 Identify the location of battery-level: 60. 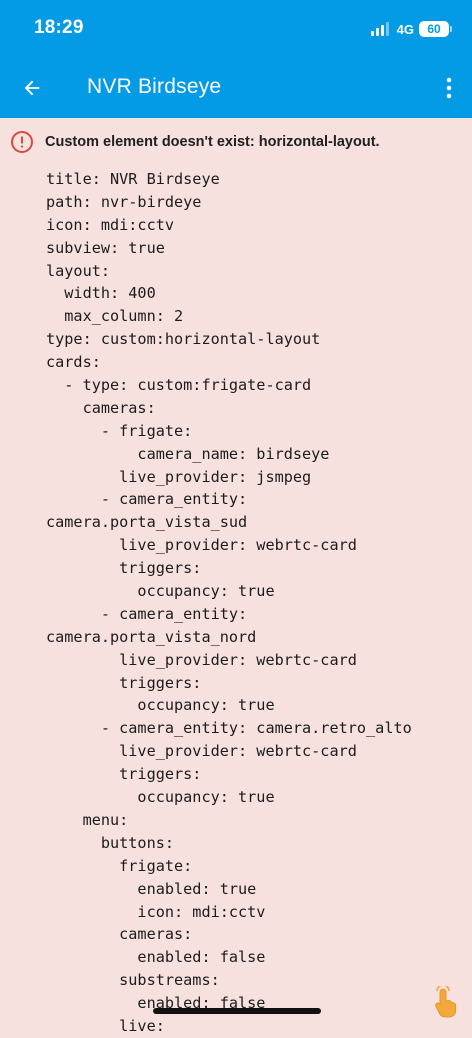
(434, 29).